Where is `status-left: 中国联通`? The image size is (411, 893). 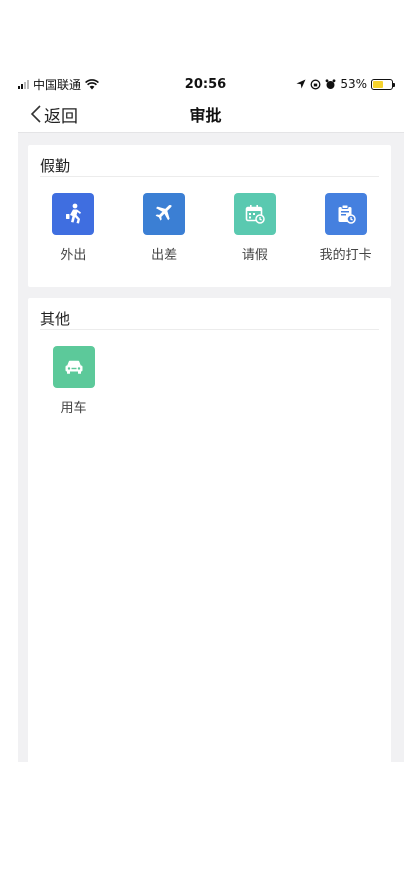 status-left: 中国联通 is located at coordinates (58, 84).